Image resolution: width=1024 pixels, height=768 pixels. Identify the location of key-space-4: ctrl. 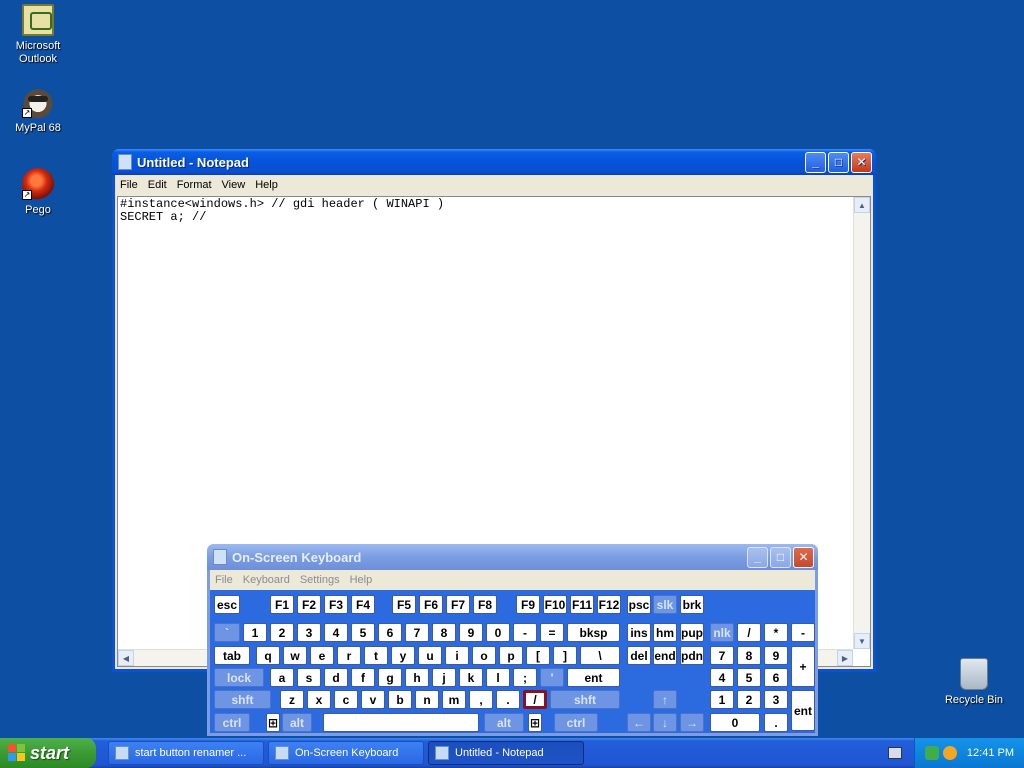
(576, 722).